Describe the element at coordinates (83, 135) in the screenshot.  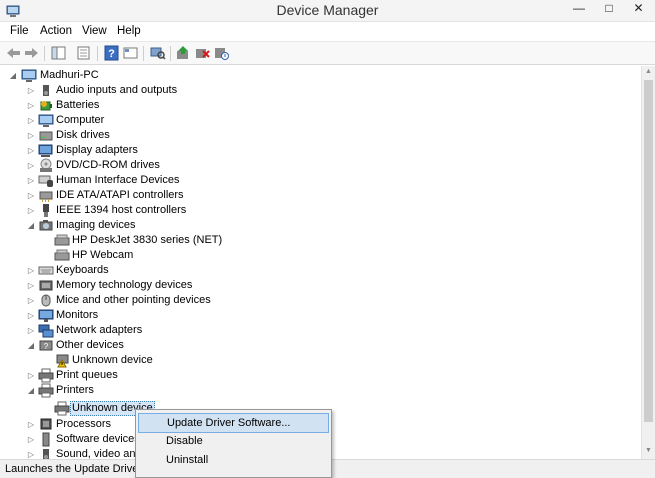
I see `tree-item-label: Disk drives` at that location.